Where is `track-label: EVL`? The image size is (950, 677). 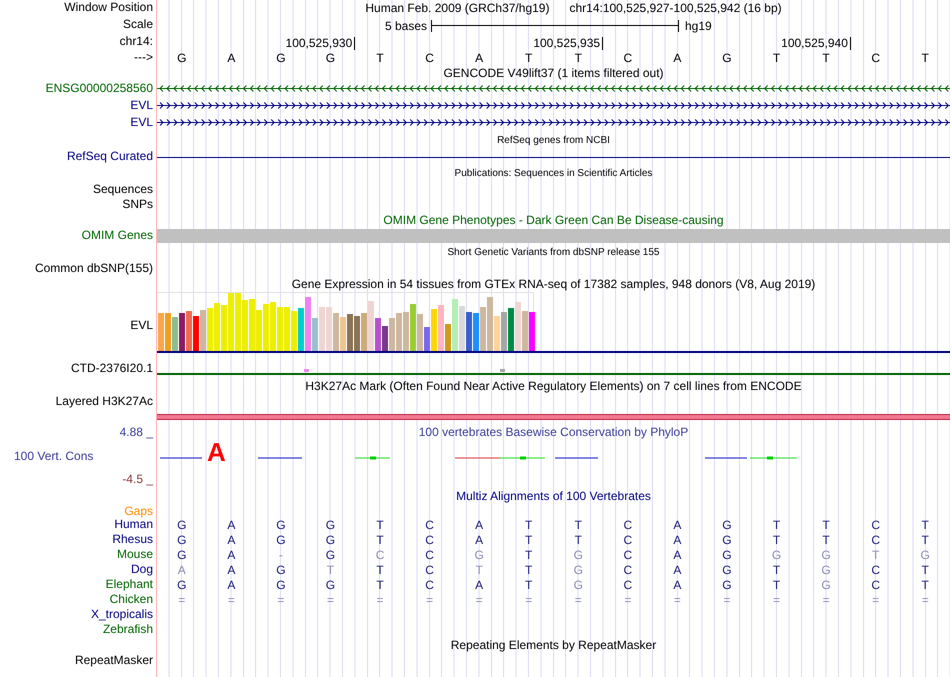
track-label: EVL is located at coordinates (141, 325).